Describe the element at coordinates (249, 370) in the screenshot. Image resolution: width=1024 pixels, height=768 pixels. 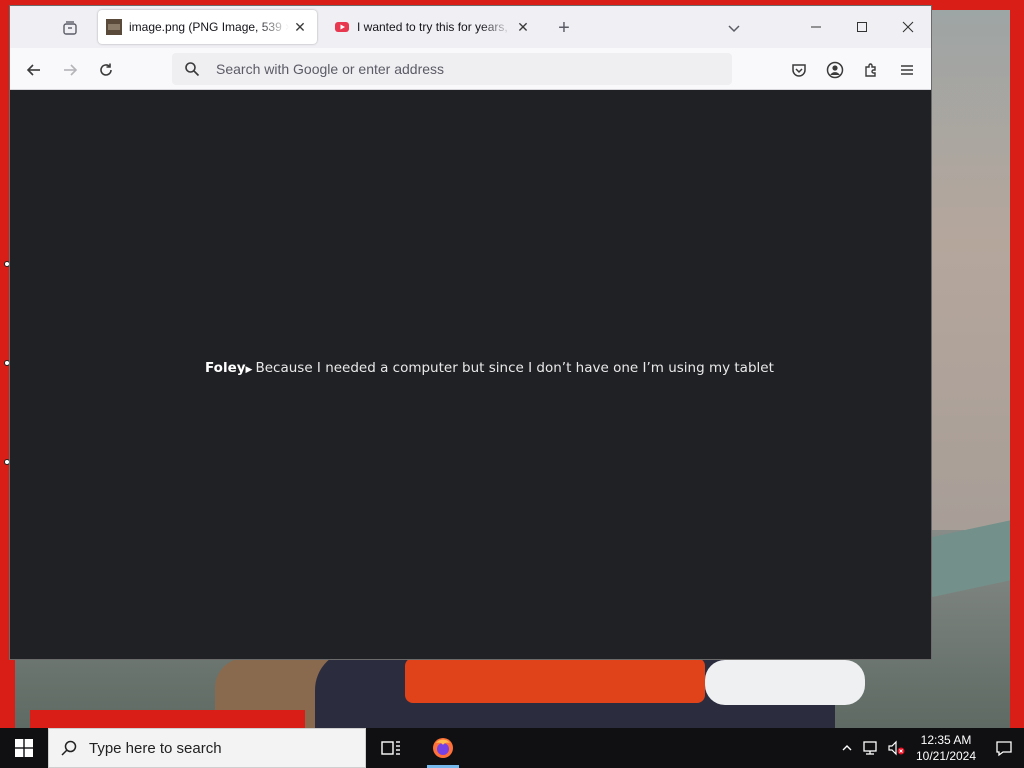
I see `arrow-marker-icon: ▶` at that location.